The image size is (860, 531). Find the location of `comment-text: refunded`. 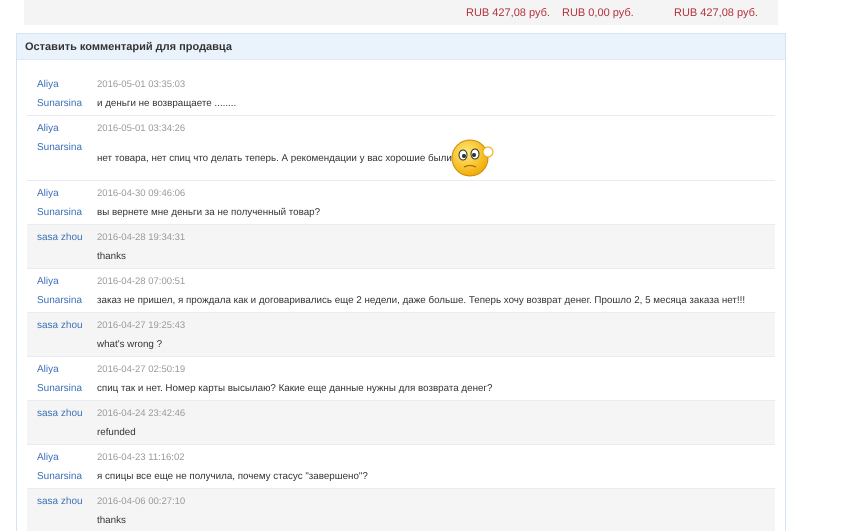

comment-text: refunded is located at coordinates (116, 433).